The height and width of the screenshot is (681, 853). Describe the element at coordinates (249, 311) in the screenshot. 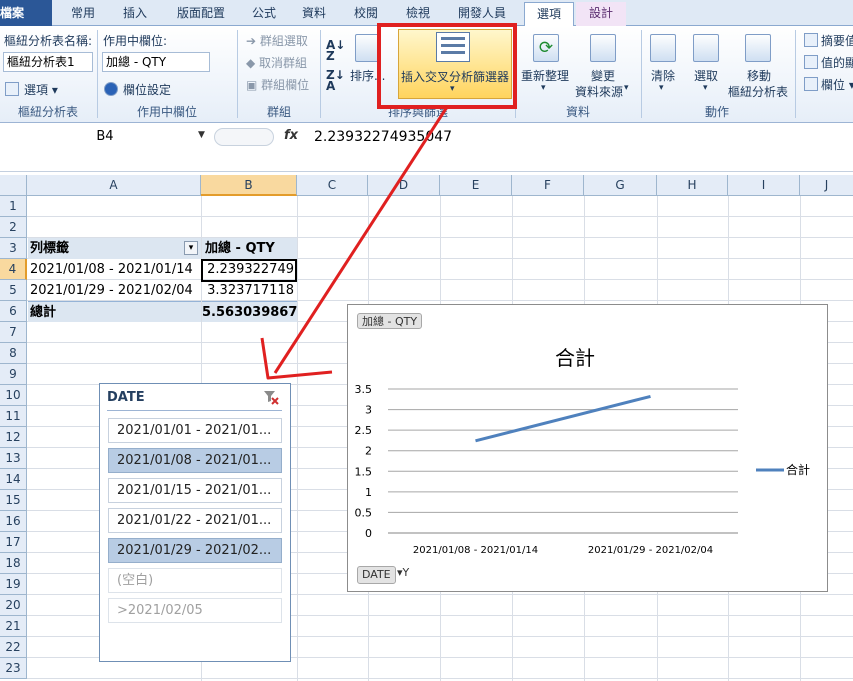

I see `pivot-total-value: 5.563039867` at that location.